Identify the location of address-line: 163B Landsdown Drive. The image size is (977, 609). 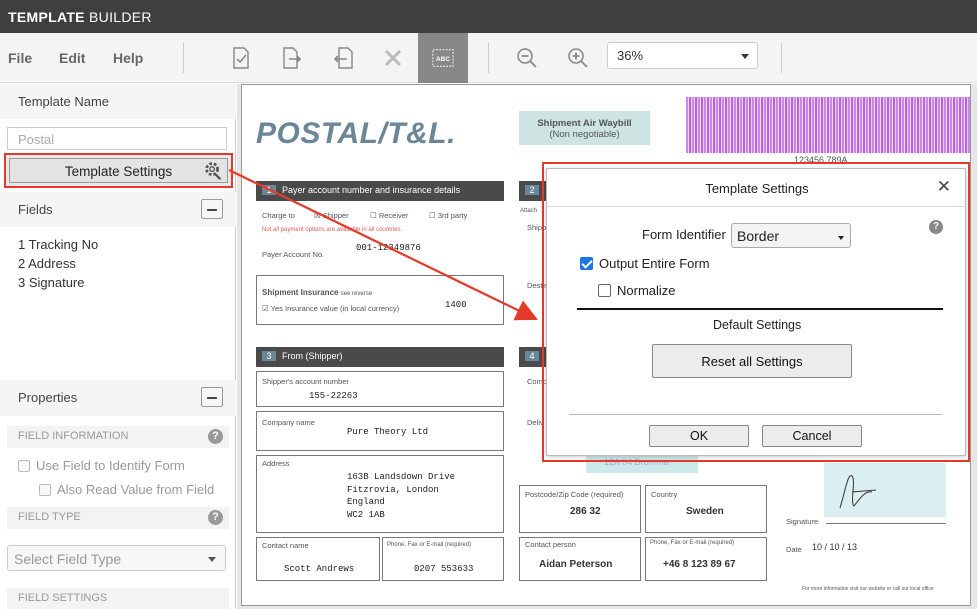
(401, 477).